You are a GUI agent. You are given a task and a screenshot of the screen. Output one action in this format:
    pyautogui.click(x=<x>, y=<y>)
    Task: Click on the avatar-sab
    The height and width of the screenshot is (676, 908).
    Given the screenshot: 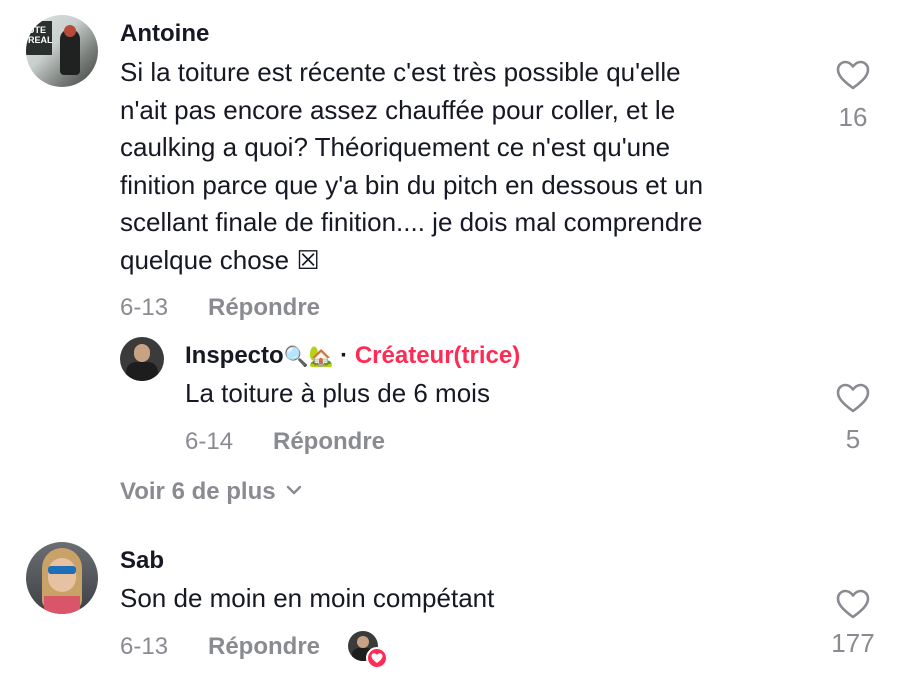 What is the action you would take?
    pyautogui.click(x=62, y=578)
    